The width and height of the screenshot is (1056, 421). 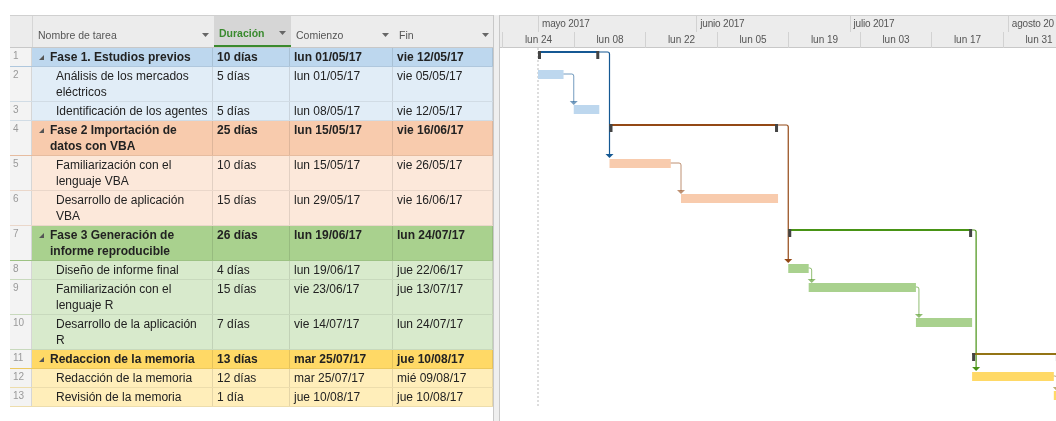 I want to click on task-name: Identificación de los agentes, so click(x=131, y=111).